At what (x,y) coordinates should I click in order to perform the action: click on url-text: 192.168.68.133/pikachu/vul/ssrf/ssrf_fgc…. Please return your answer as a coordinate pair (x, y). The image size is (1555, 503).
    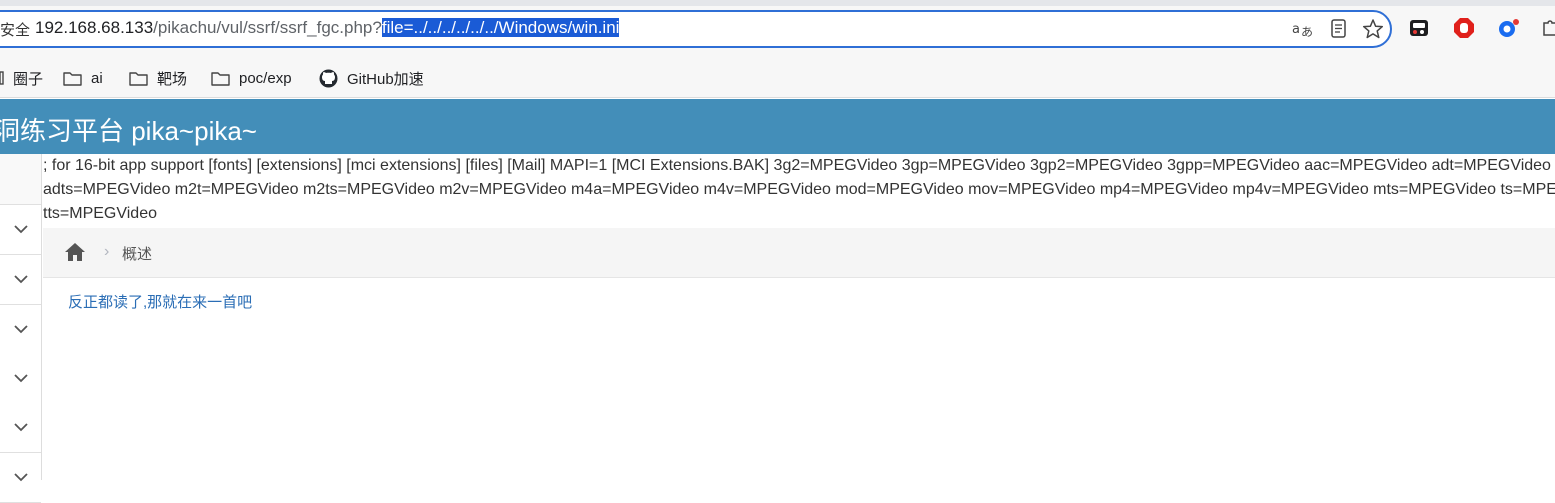
    Looking at the image, I should click on (327, 28).